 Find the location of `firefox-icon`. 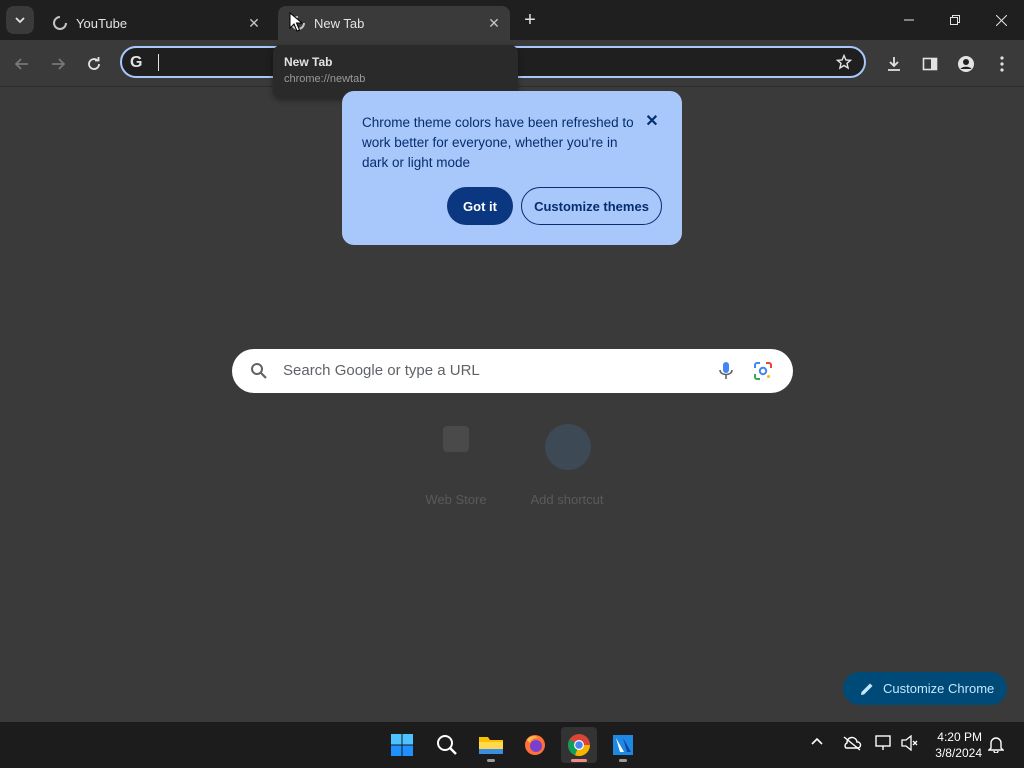

firefox-icon is located at coordinates (535, 745).